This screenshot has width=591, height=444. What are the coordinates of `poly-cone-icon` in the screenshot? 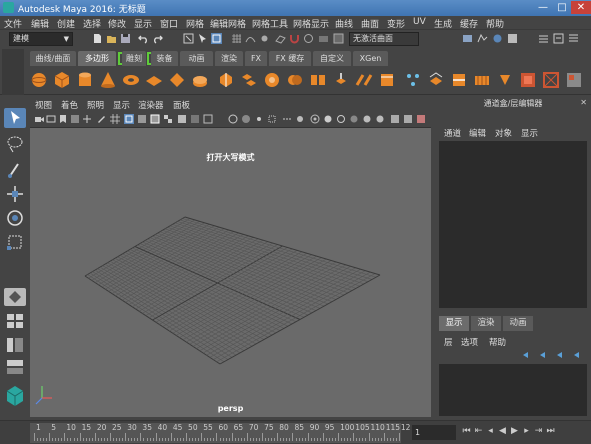 It's located at (108, 80).